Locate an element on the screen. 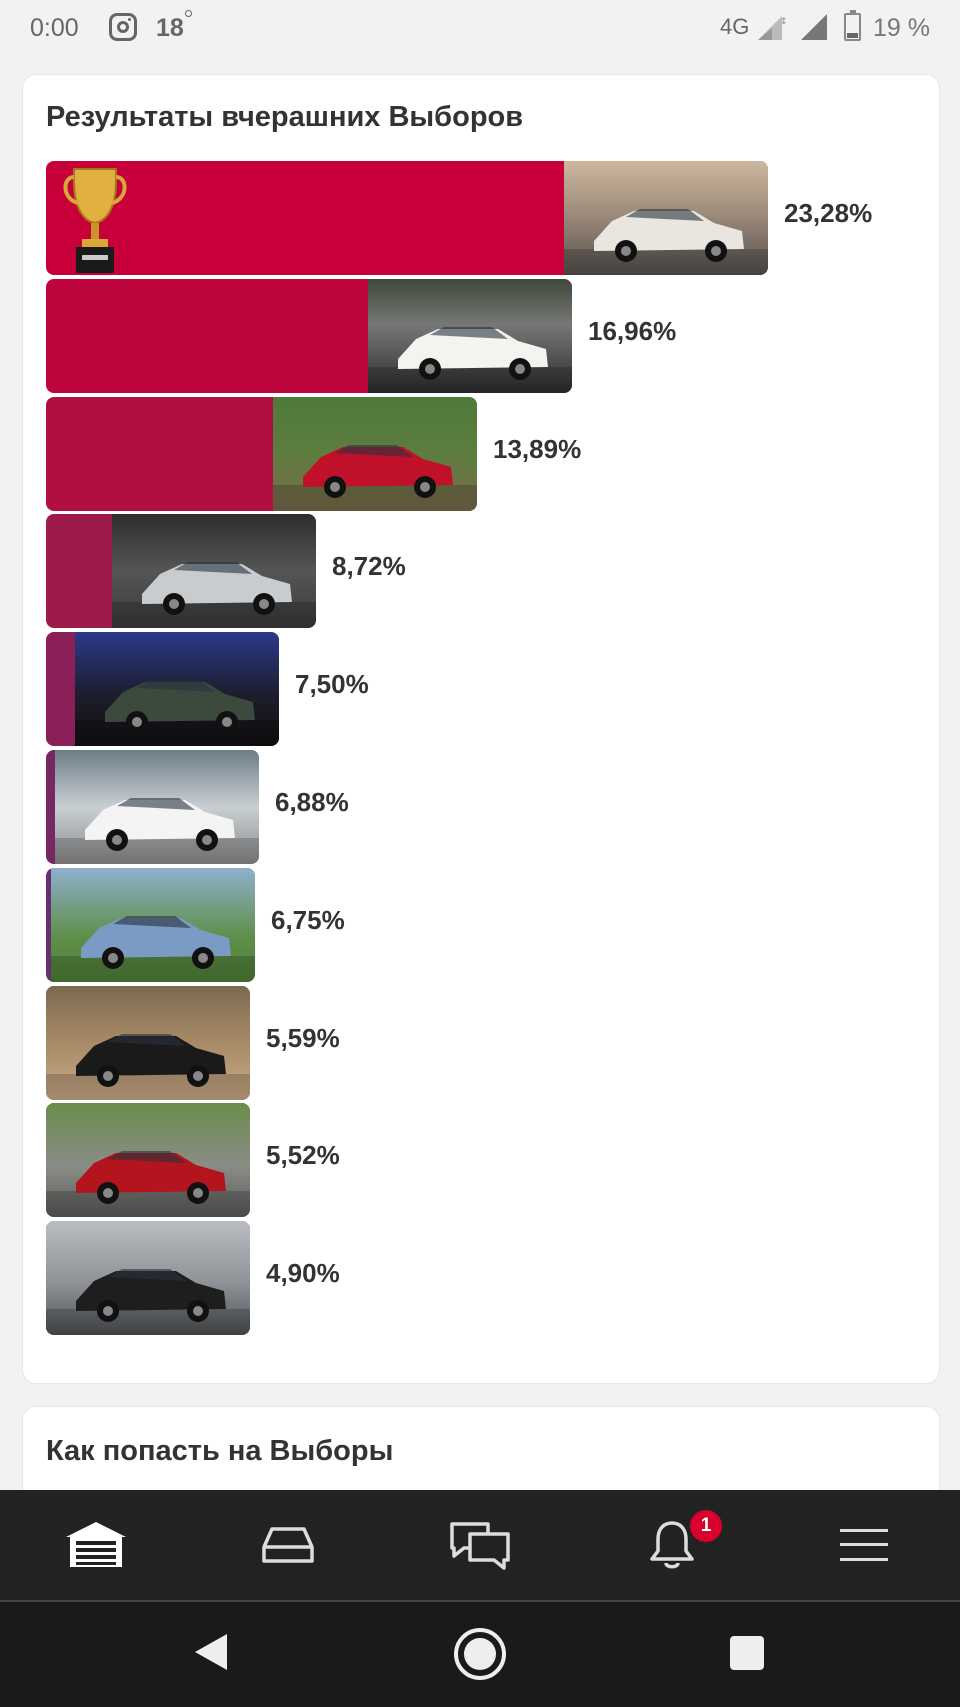 This screenshot has width=960, height=1707. status-temperature: 18 is located at coordinates (170, 28).